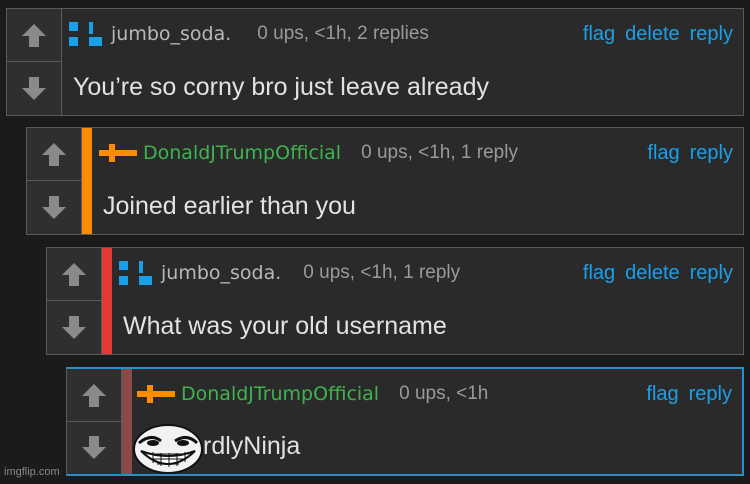  I want to click on comment-meta: 0 ups, <1h, so click(444, 393).